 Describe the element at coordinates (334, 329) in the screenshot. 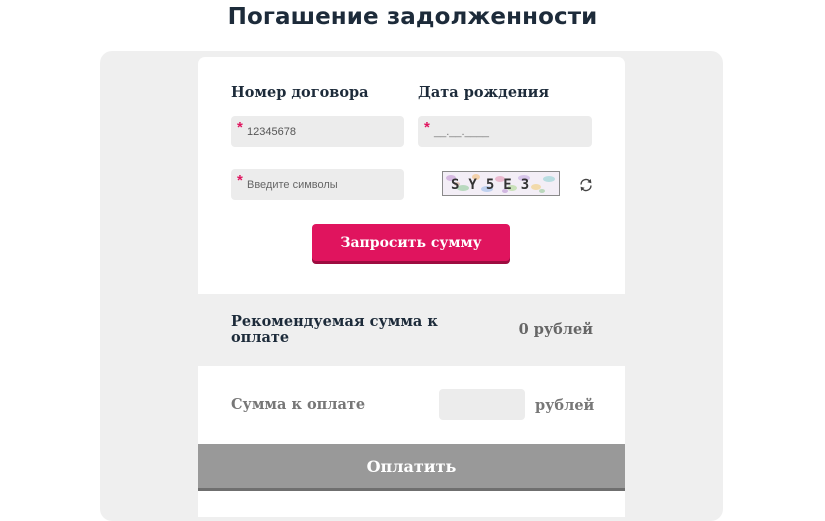

I see `recommended-amount-label: Рекомендуемая сумма к оплате` at that location.